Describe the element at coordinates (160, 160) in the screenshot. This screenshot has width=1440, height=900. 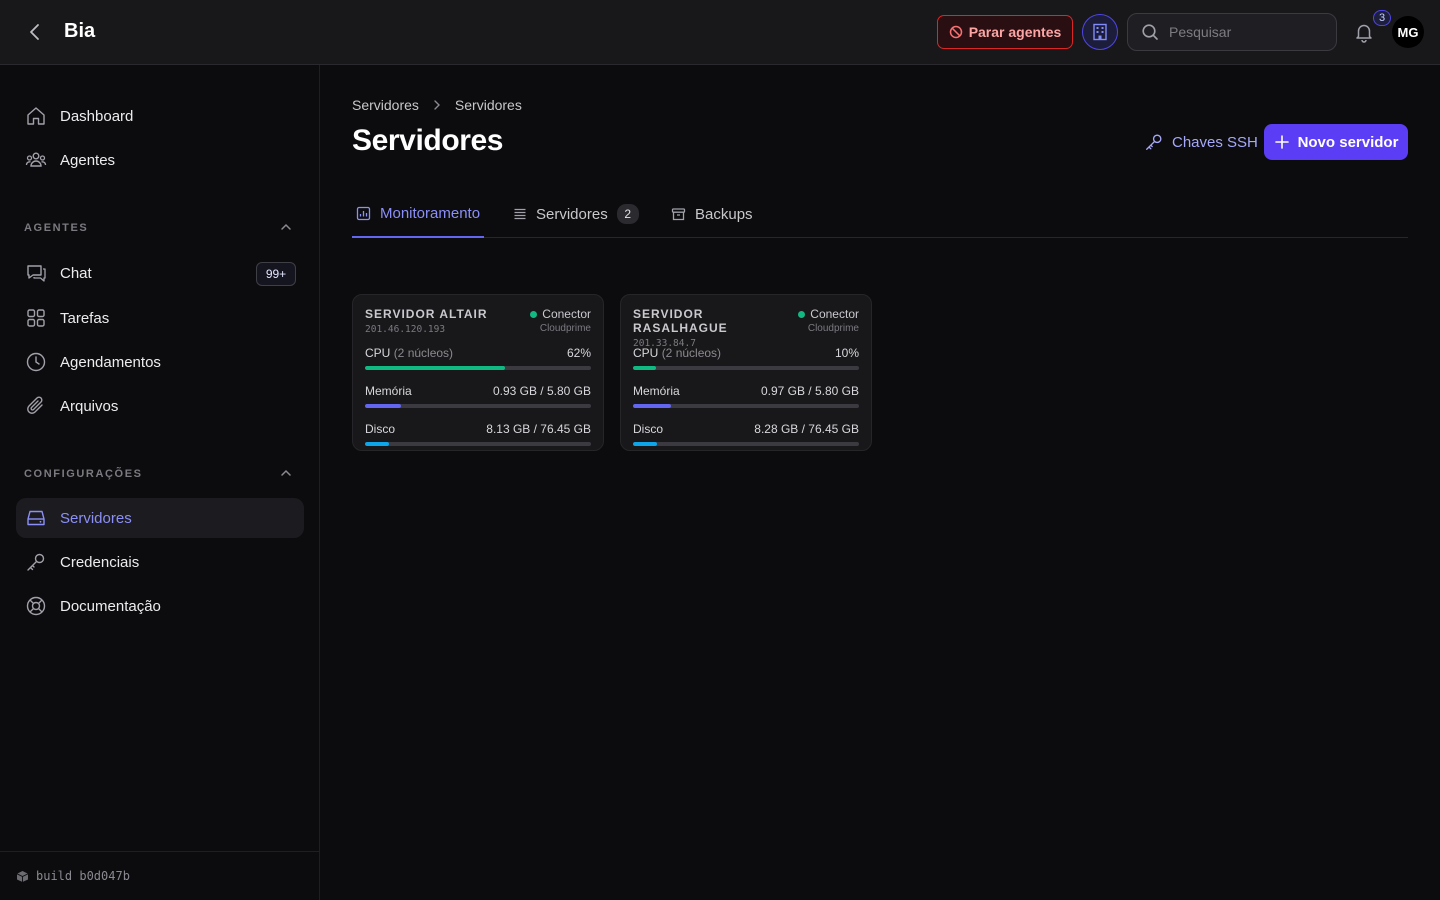
I see `sidebar-item-agentes: Agentes` at that location.